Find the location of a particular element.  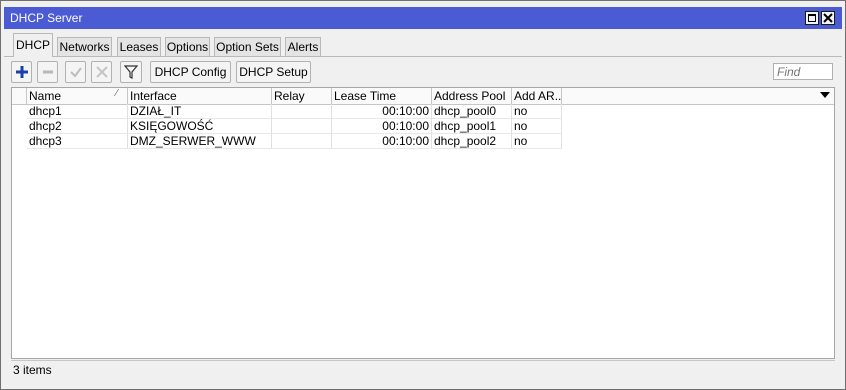

cell-interface: DZIAŁ_IT is located at coordinates (200, 111).